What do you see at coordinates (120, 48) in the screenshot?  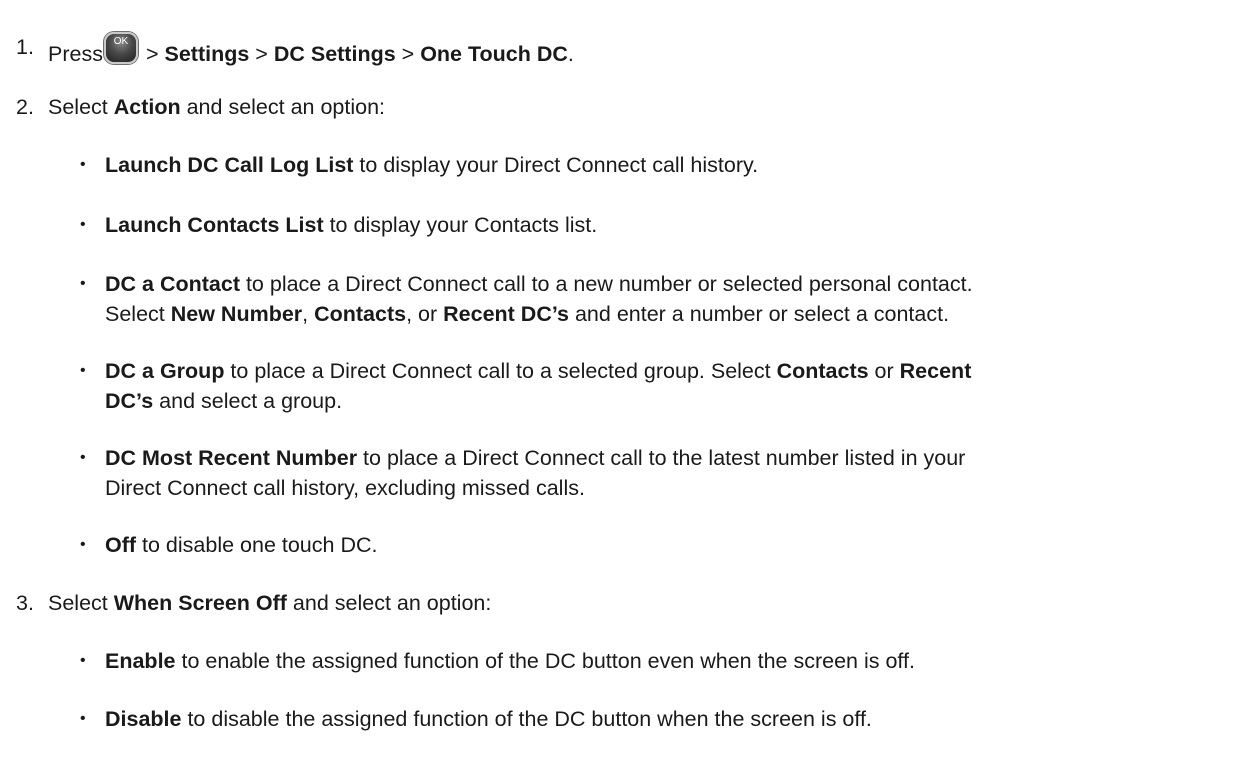 I see `ok-key-icon: OK` at bounding box center [120, 48].